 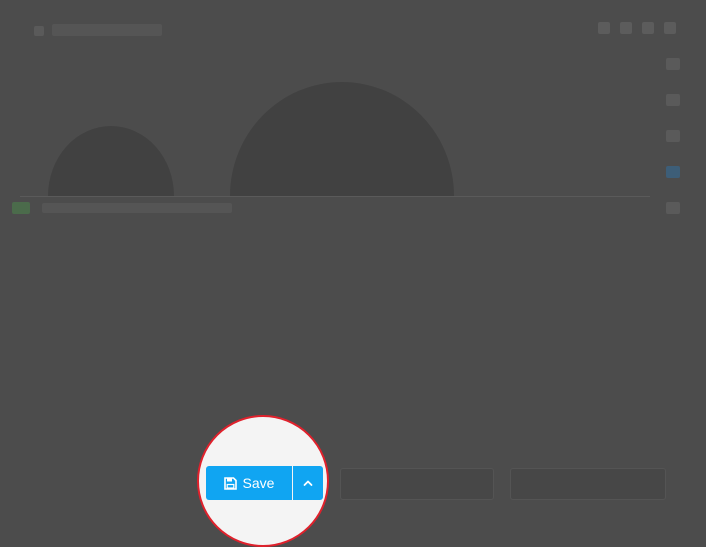 I want to click on save-button-group: Save, so click(x=264, y=483).